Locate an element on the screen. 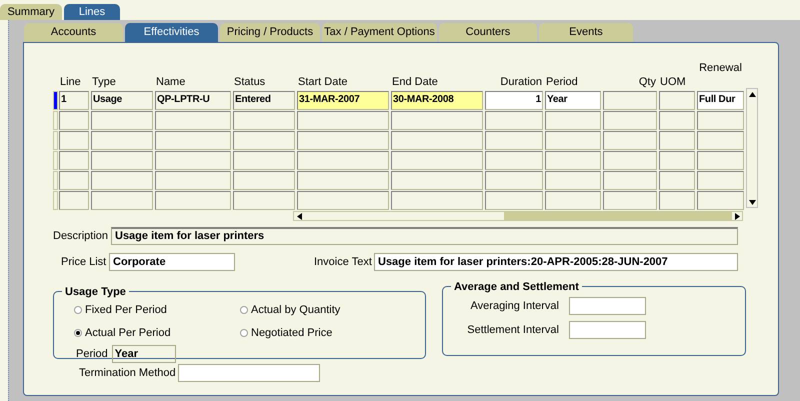  price-list-field: Corporate is located at coordinates (172, 262).